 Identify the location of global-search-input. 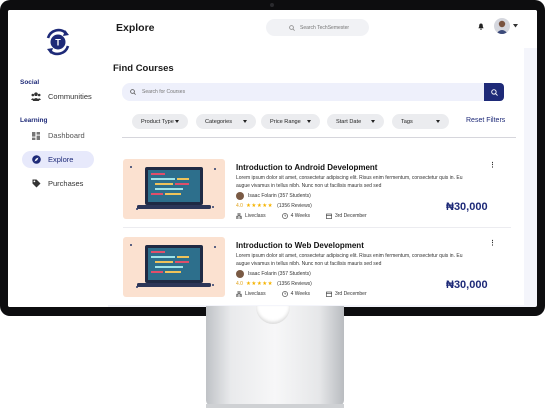
(330, 27).